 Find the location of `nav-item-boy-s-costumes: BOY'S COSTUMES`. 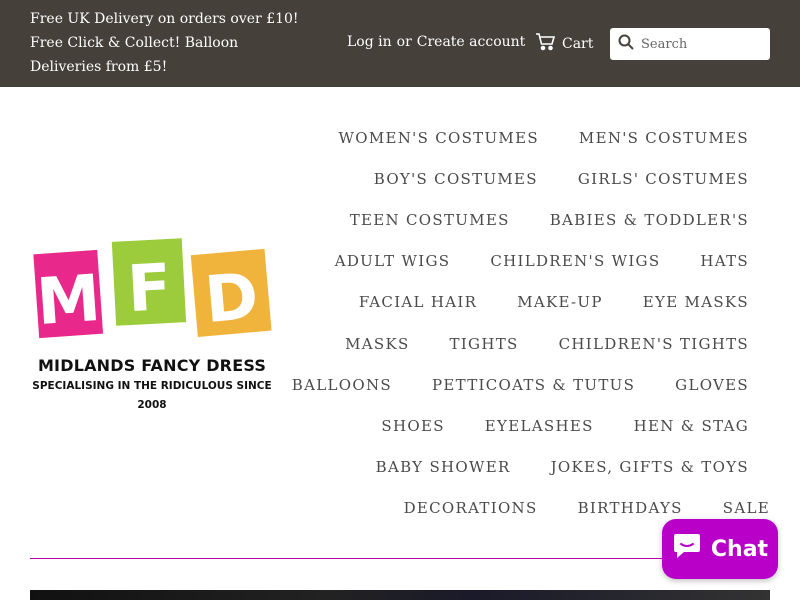

nav-item-boy-s-costumes: BOY'S COSTUMES is located at coordinates (456, 179).